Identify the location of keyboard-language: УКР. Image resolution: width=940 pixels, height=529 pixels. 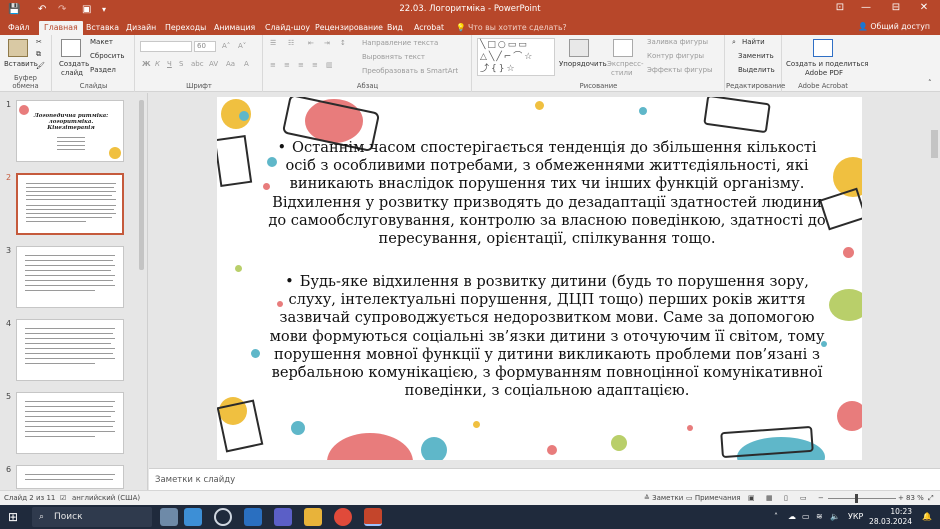
(855, 516).